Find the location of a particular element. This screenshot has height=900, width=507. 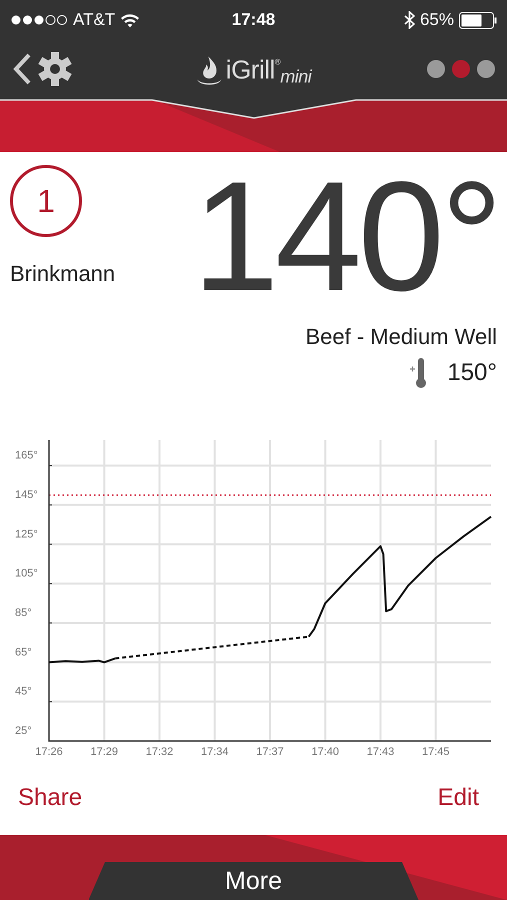

y-axis-label: 105° is located at coordinates (26, 574).